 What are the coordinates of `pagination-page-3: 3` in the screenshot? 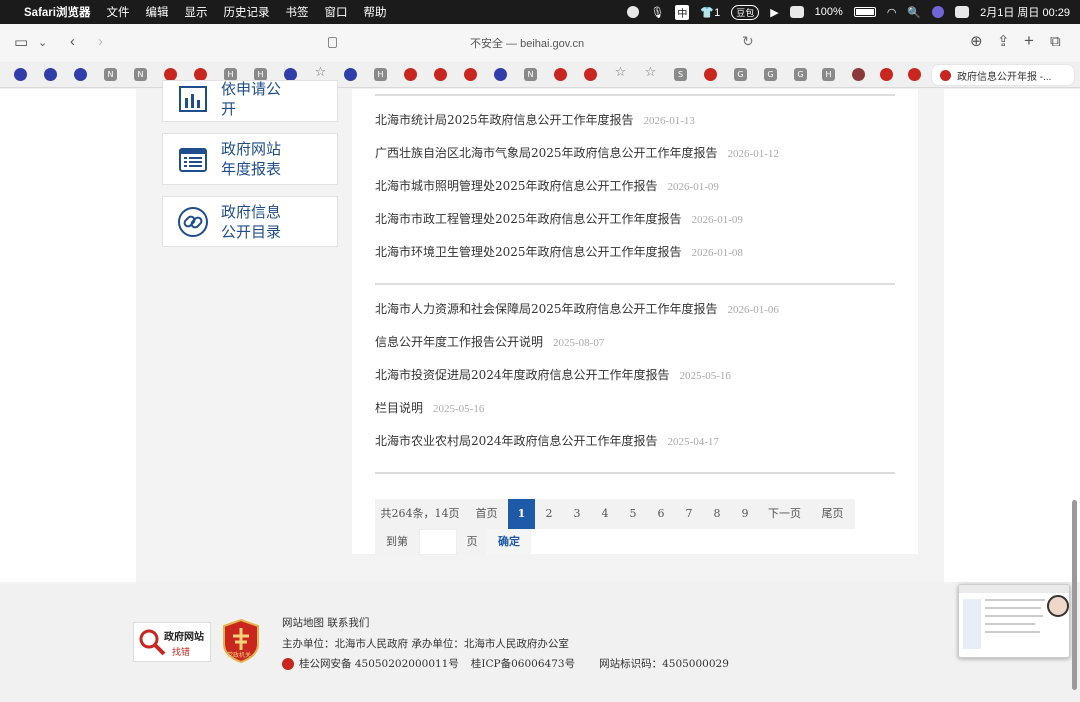 It's located at (577, 514).